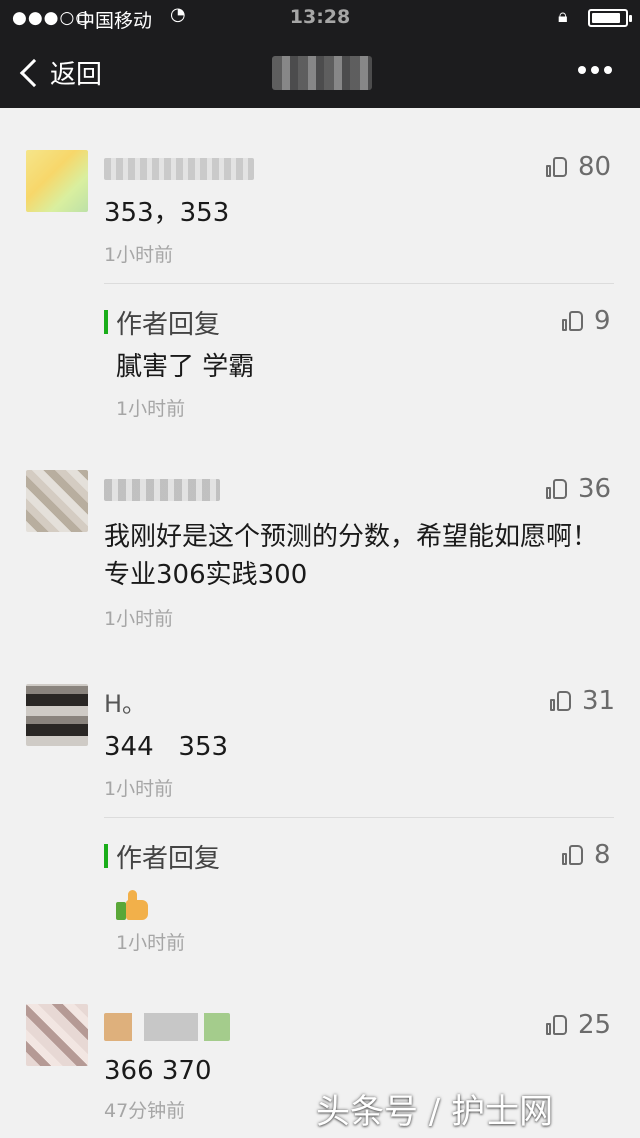  Describe the element at coordinates (595, 1025) in the screenshot. I see `like-count: 25` at that location.